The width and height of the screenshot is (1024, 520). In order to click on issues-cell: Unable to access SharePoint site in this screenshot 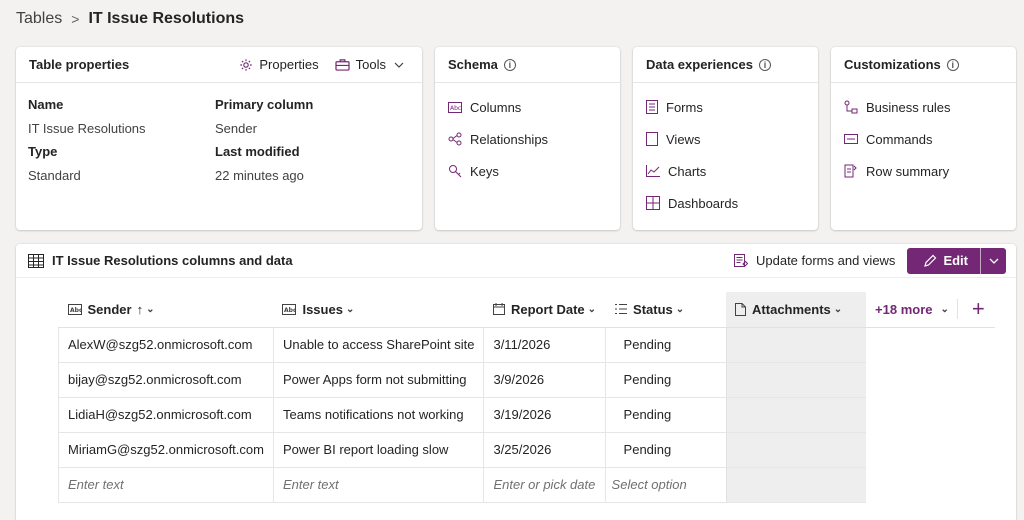, I will do `click(378, 345)`.